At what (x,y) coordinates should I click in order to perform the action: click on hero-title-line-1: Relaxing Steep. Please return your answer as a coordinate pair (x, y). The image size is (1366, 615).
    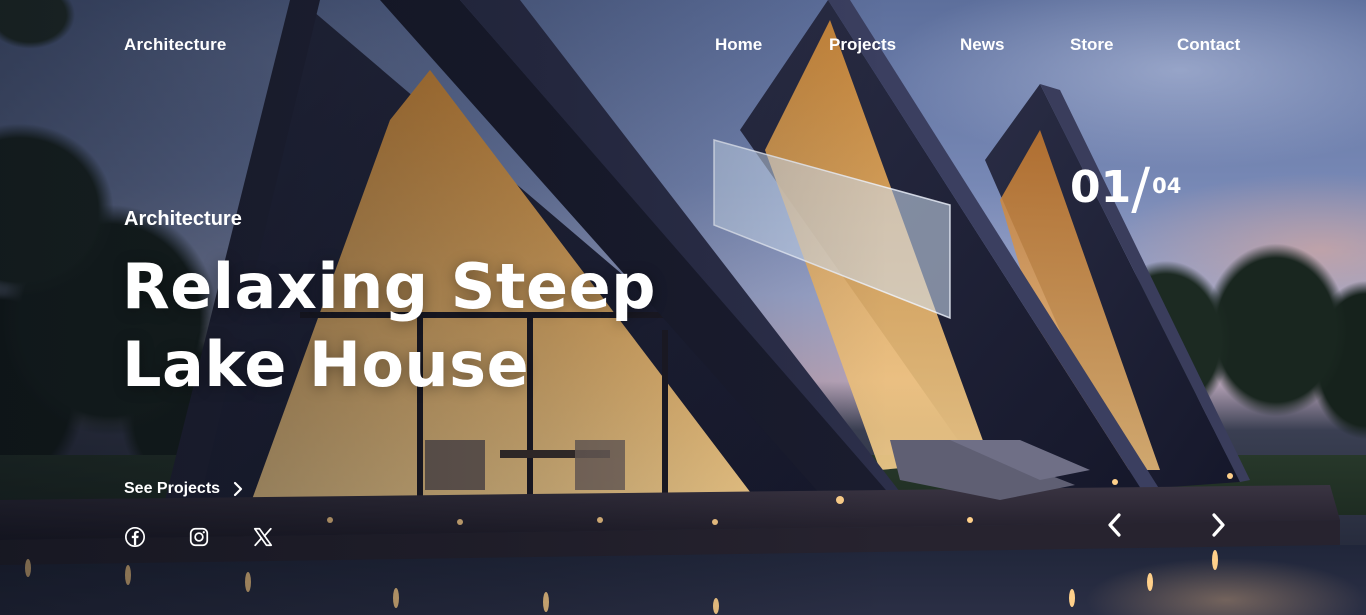
    Looking at the image, I should click on (389, 286).